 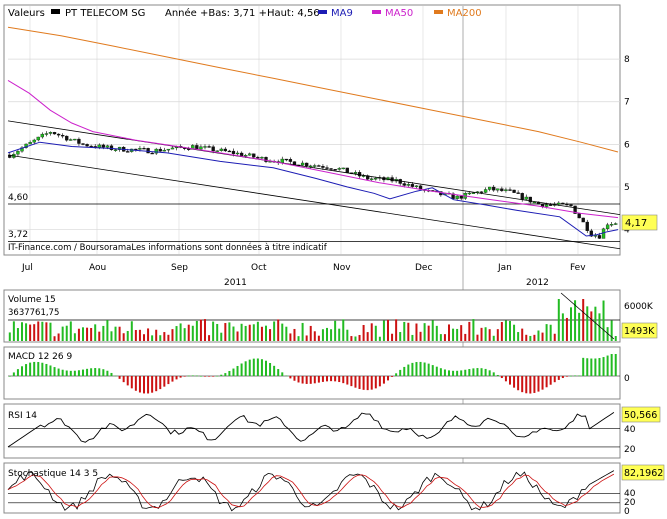 I want to click on month-label: Nov, so click(x=342, y=268).